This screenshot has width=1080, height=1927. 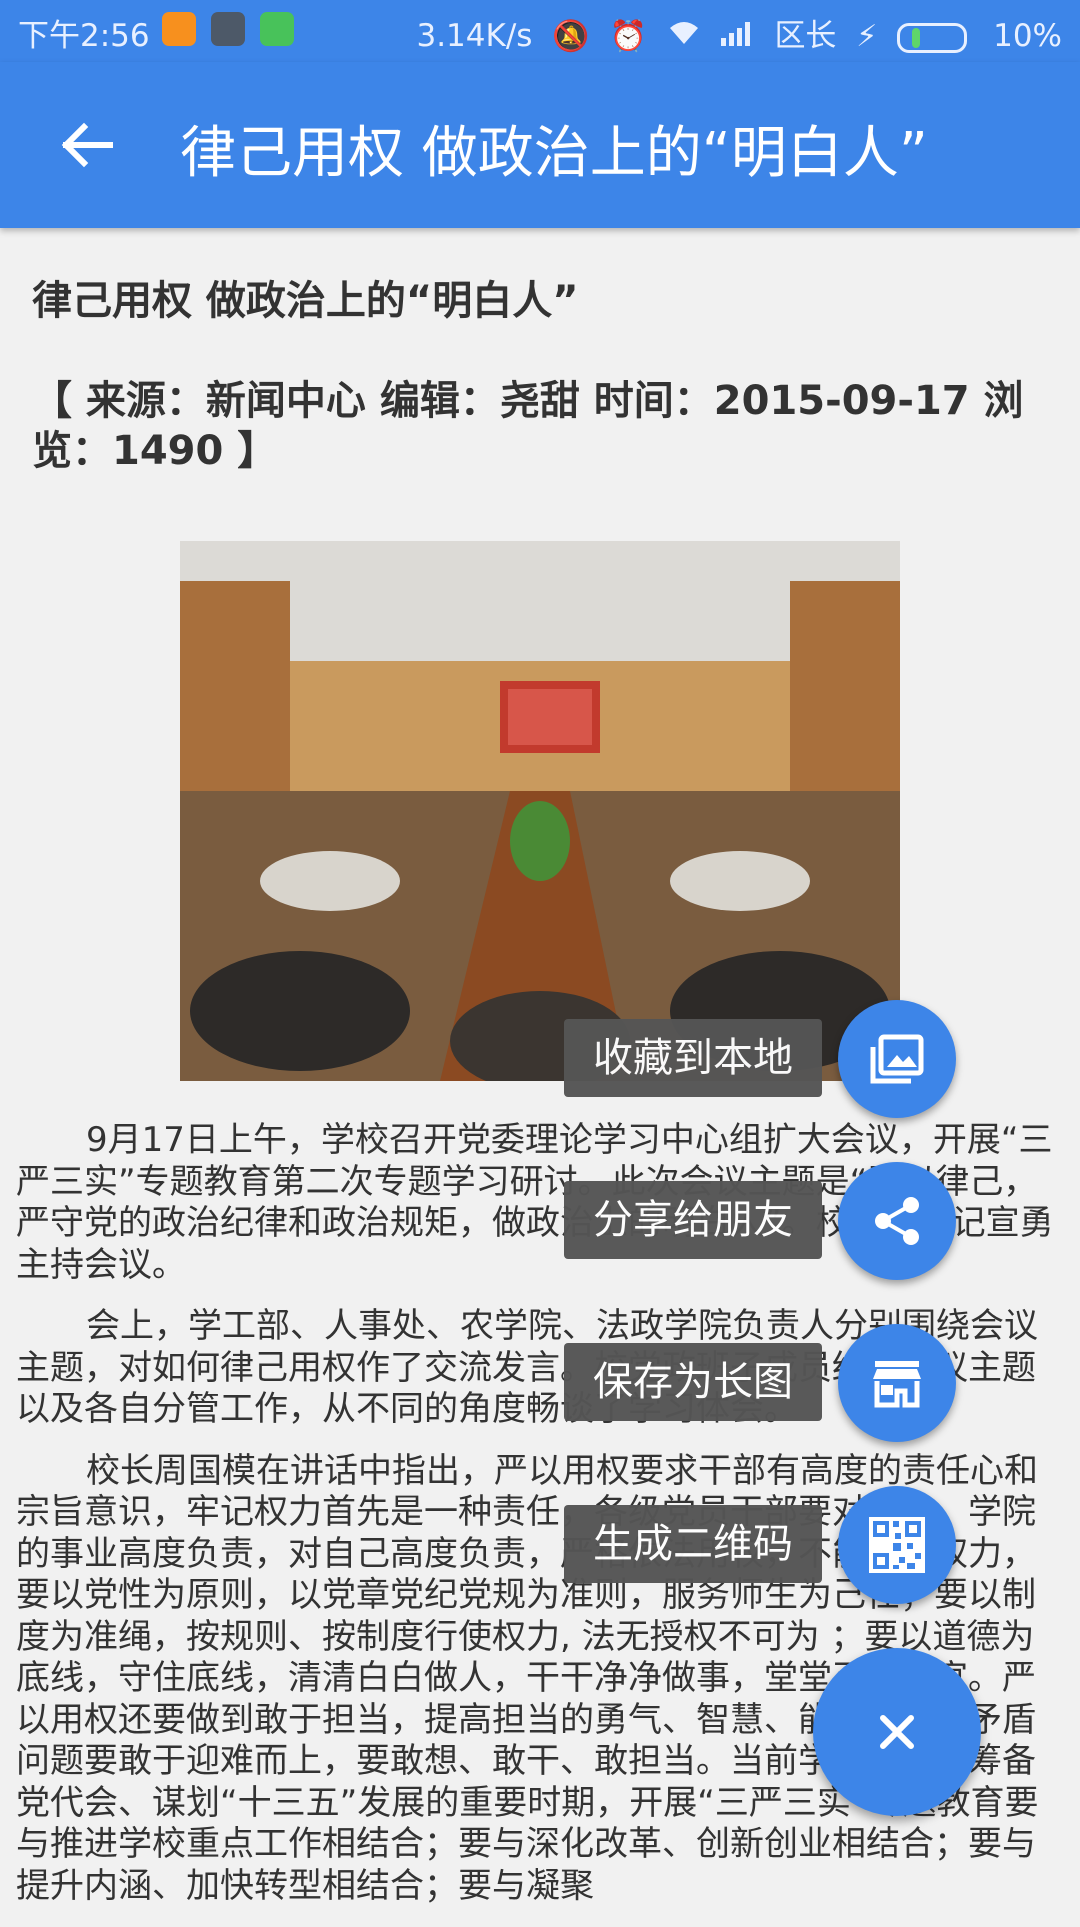 What do you see at coordinates (179, 29) in the screenshot?
I see `uc-browser-icon` at bounding box center [179, 29].